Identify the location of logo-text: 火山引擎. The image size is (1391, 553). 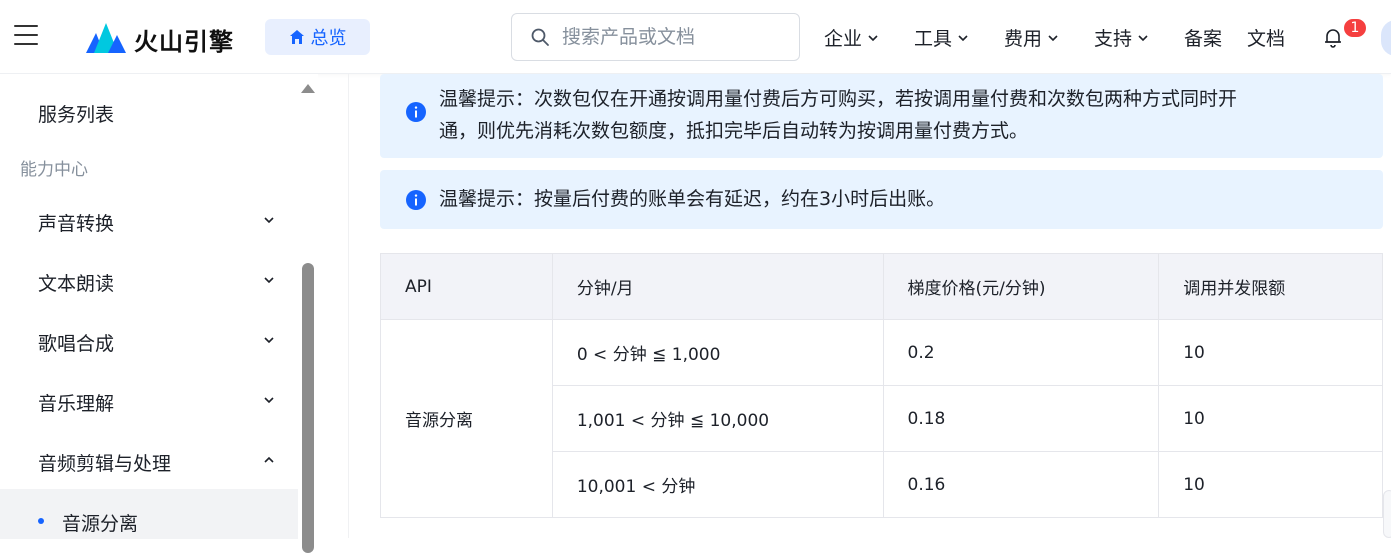
(184, 39).